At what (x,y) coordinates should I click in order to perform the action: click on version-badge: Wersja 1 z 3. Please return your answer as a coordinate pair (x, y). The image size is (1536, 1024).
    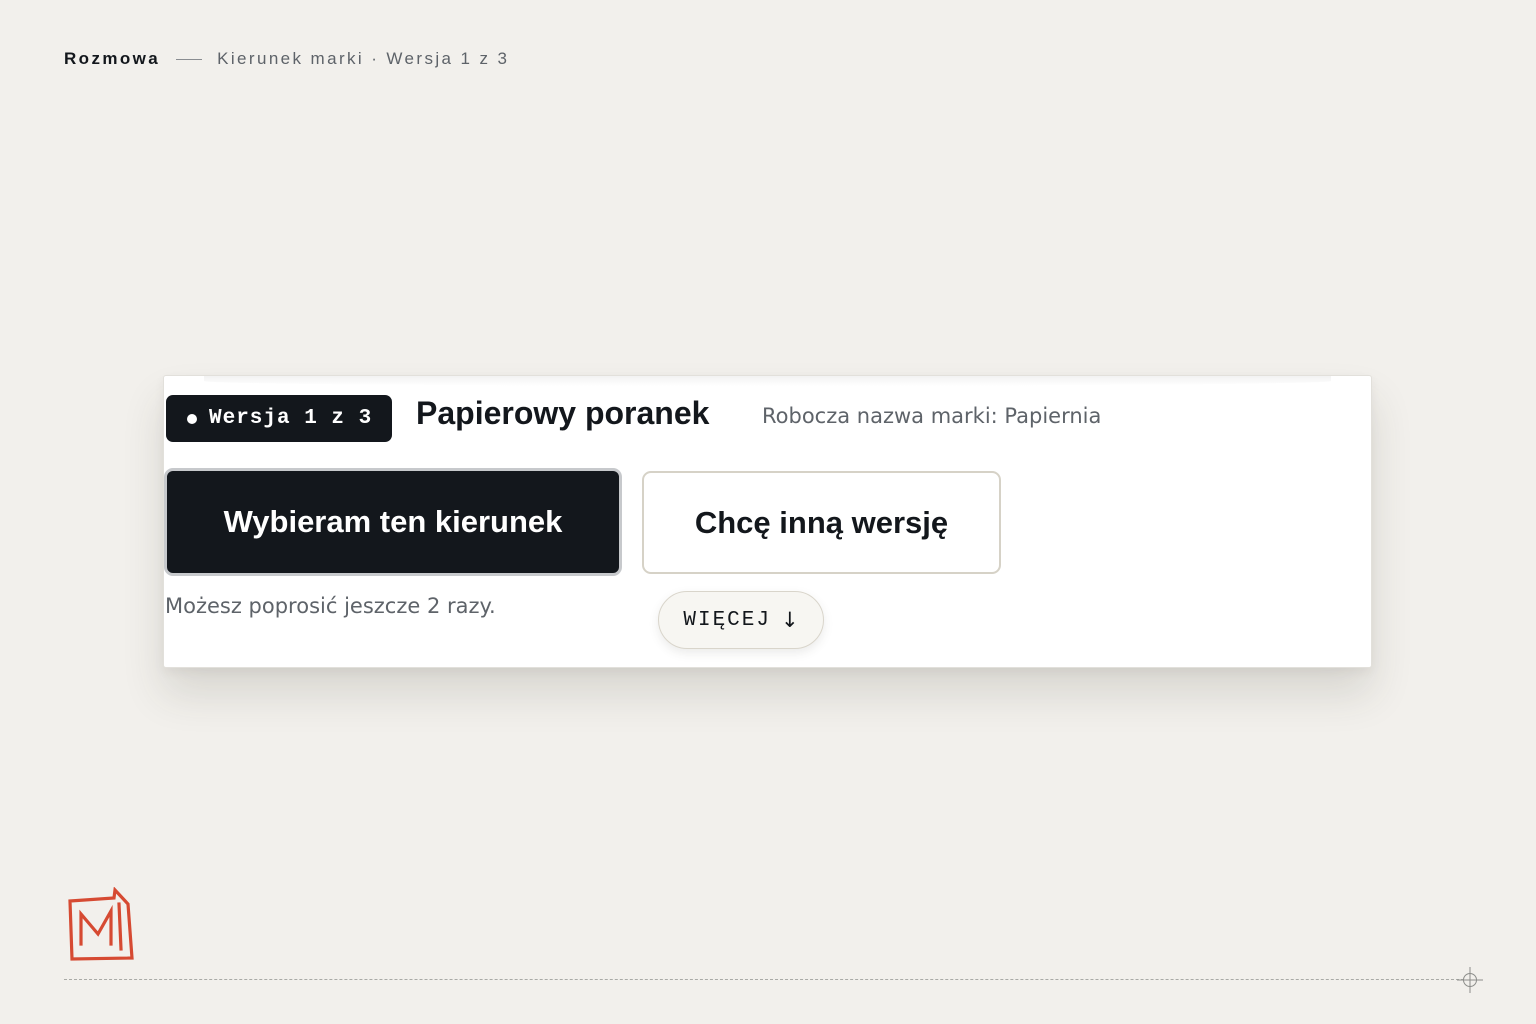
    Looking at the image, I should click on (279, 418).